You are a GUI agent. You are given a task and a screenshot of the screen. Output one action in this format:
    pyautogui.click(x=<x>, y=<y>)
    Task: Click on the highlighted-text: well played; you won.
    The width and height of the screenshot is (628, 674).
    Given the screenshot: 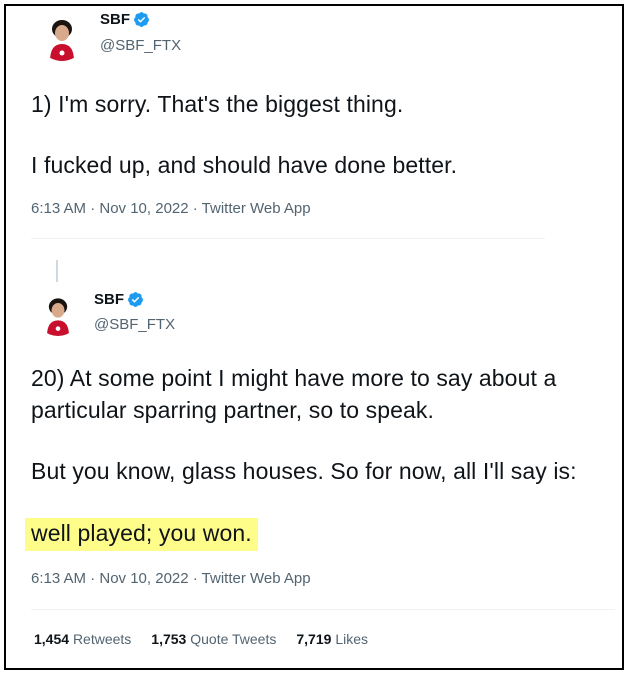 What is the action you would take?
    pyautogui.click(x=141, y=534)
    